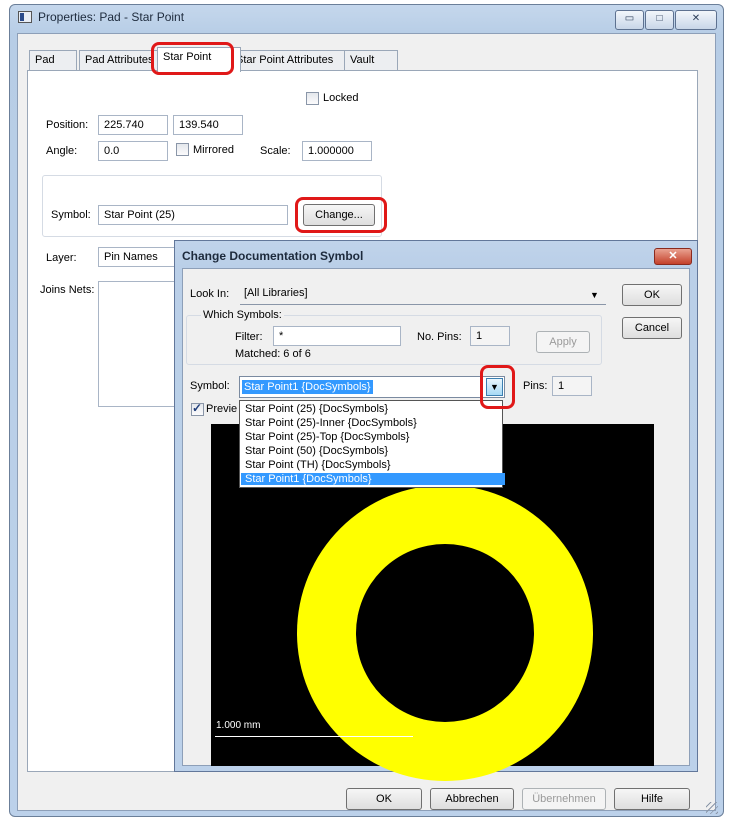  Describe the element at coordinates (62, 151) in the screenshot. I see `angle-label: Angle:` at that location.